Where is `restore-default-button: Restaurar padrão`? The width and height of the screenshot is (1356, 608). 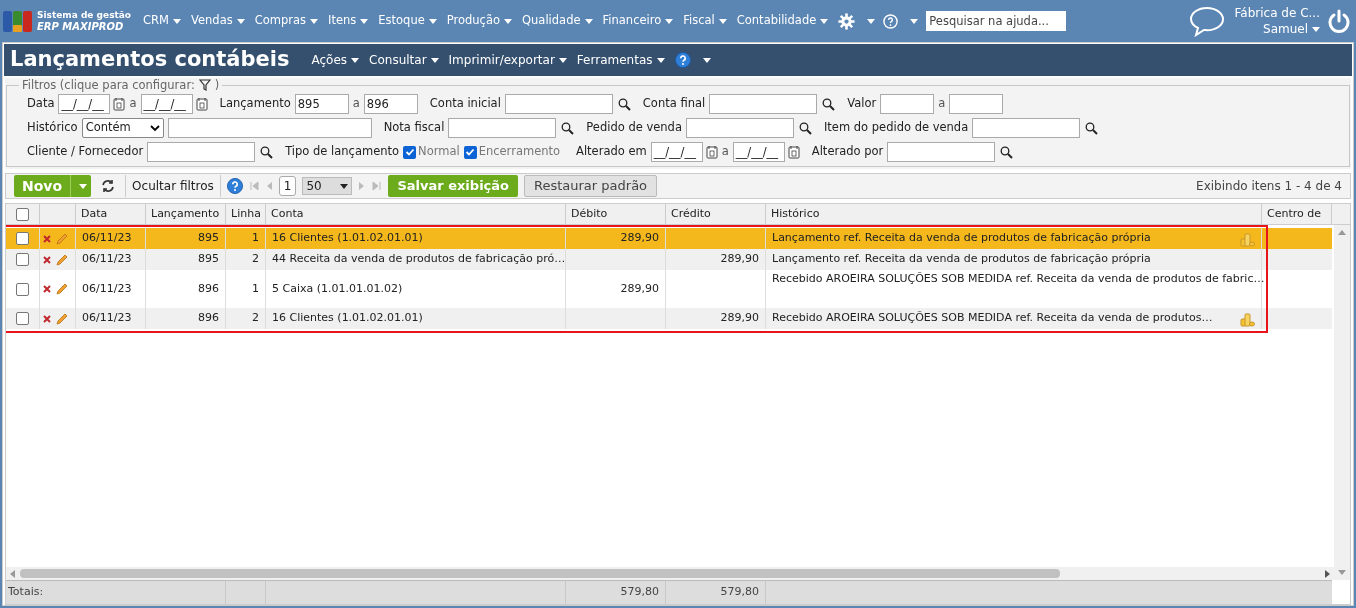 restore-default-button: Restaurar padrão is located at coordinates (591, 186).